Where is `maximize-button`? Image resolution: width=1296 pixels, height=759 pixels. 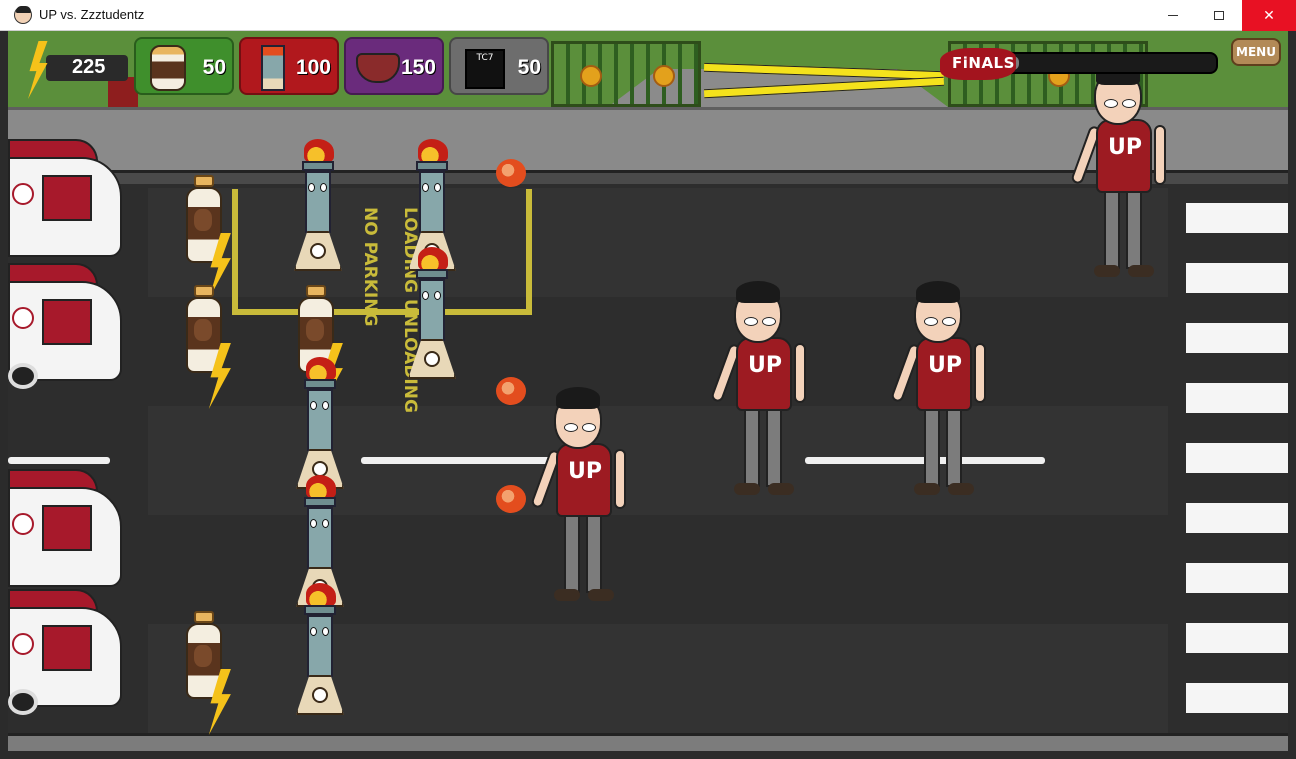 maximize-button is located at coordinates (1219, 15).